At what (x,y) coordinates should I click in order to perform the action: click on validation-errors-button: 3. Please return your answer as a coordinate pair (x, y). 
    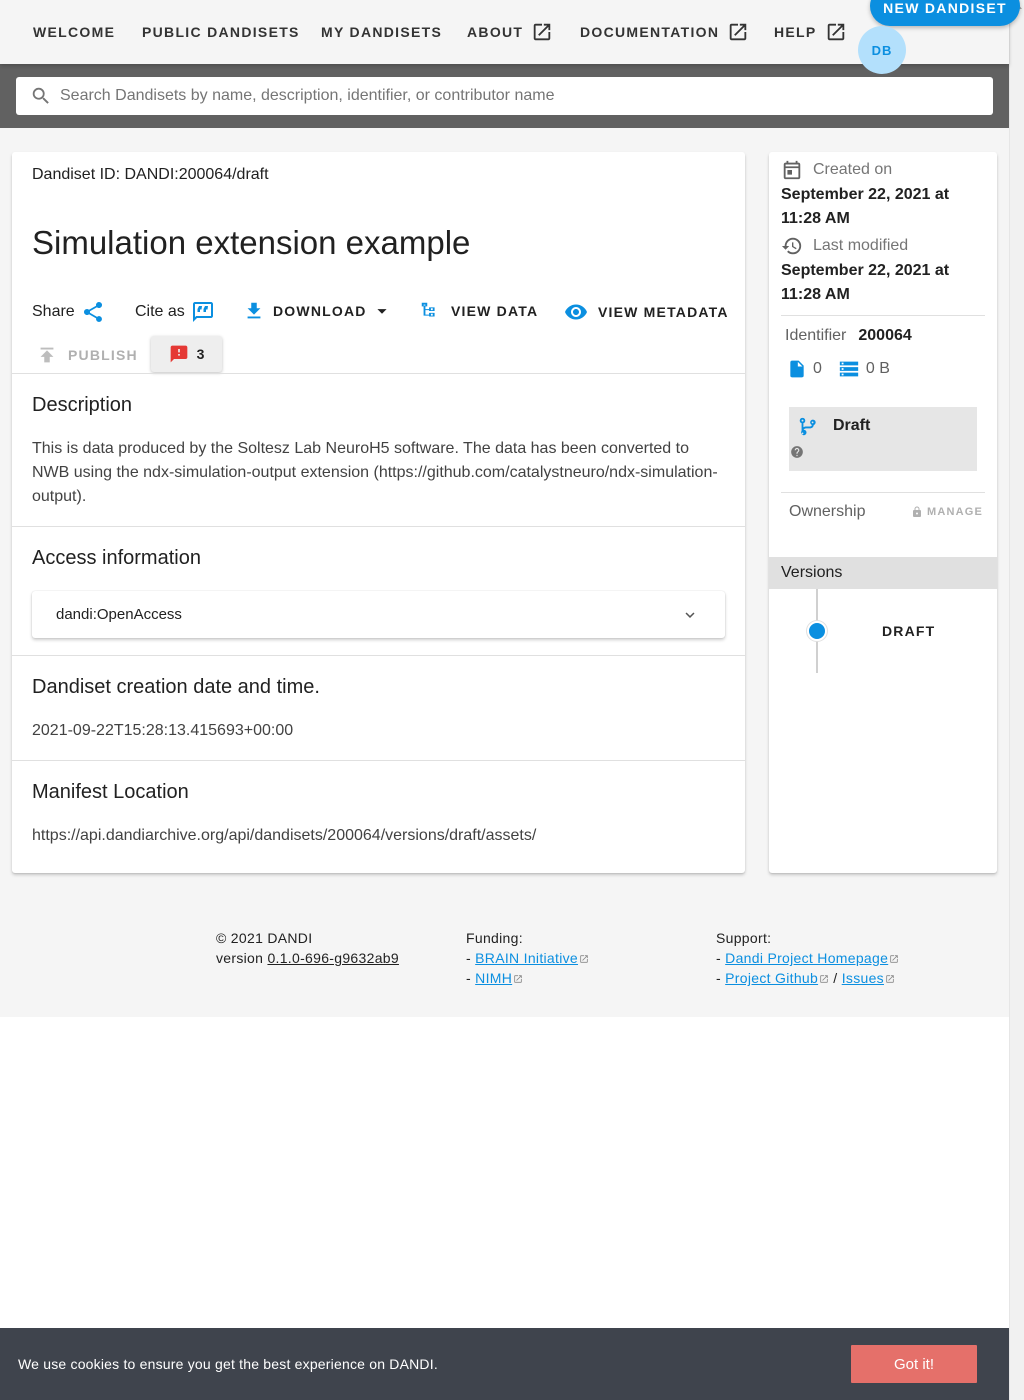
    Looking at the image, I should click on (186, 354).